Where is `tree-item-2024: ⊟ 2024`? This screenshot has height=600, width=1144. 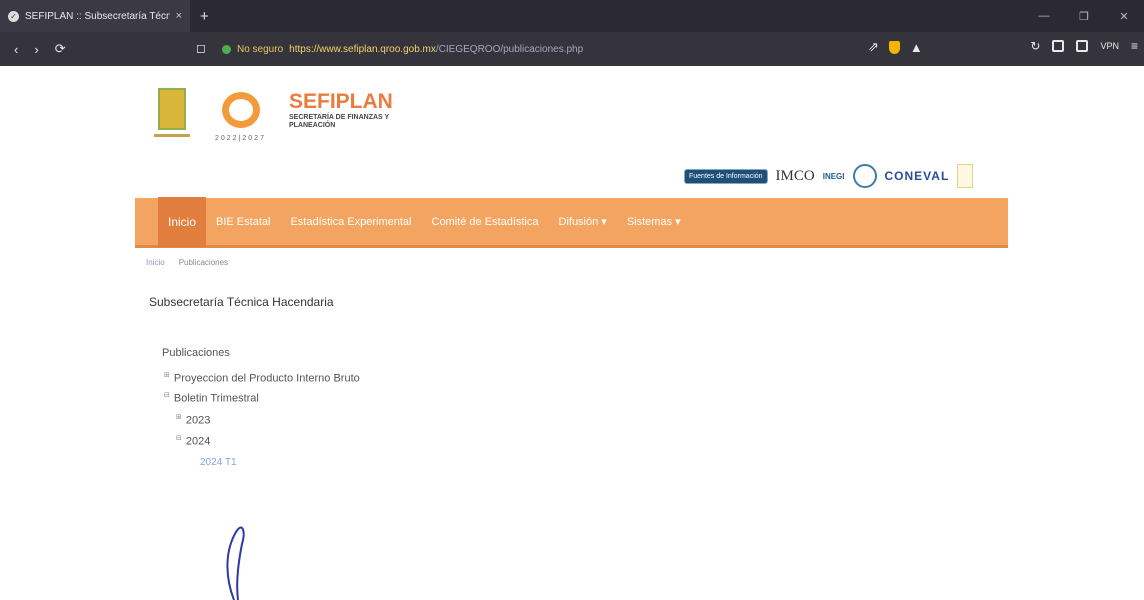
tree-item-2024: ⊟ 2024 is located at coordinates (193, 441).